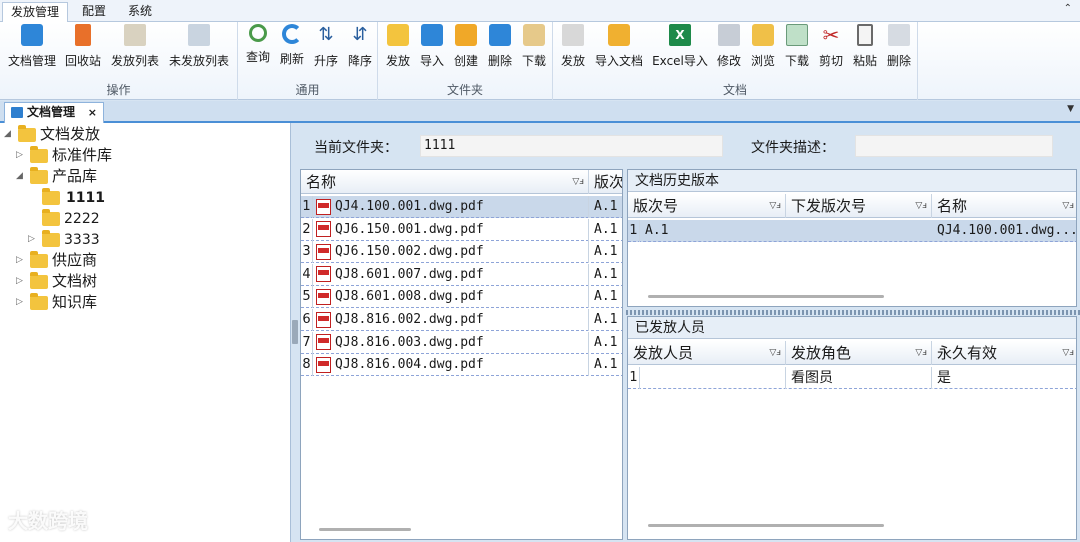 This screenshot has width=1080, height=542. What do you see at coordinates (954, 146) in the screenshot?
I see `folder-description-field` at bounding box center [954, 146].